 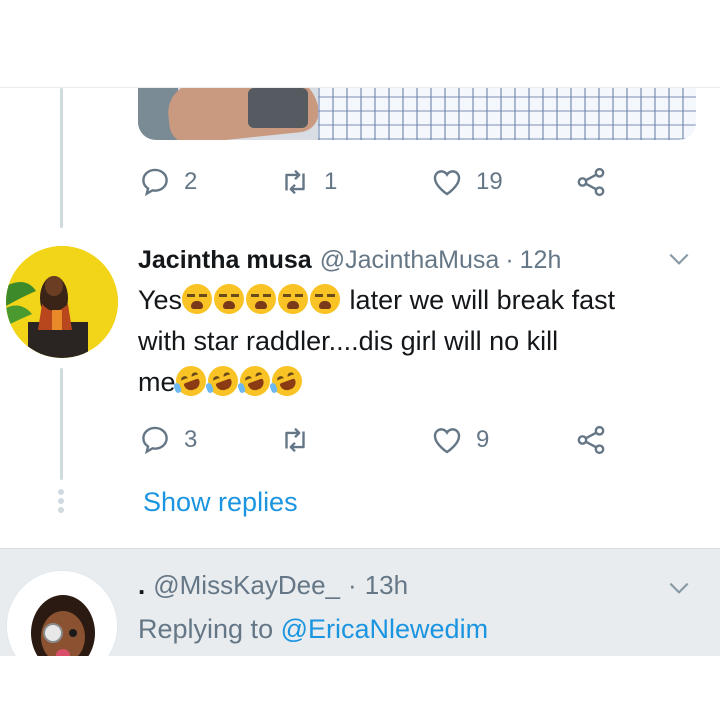 What do you see at coordinates (466, 182) in the screenshot?
I see `like-button: 19` at bounding box center [466, 182].